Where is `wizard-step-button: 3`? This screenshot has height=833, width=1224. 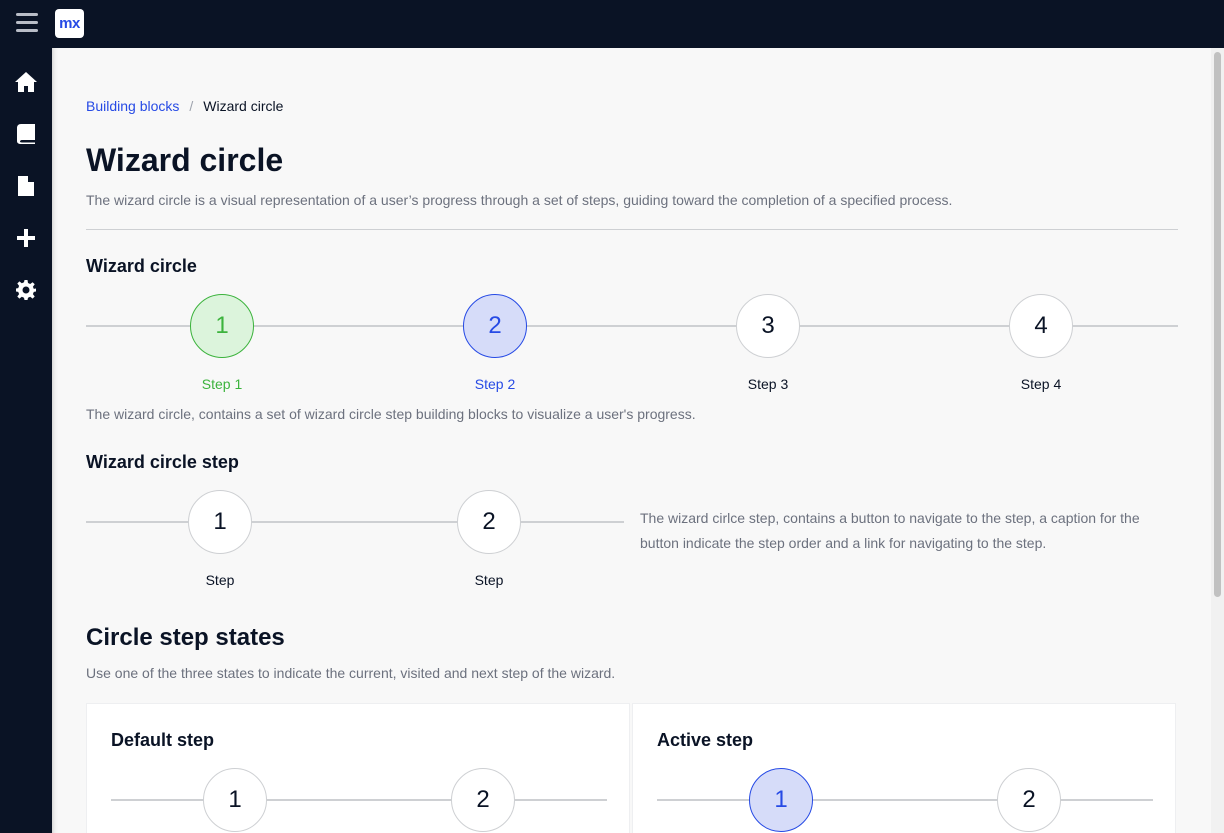
wizard-step-button: 3 is located at coordinates (768, 326).